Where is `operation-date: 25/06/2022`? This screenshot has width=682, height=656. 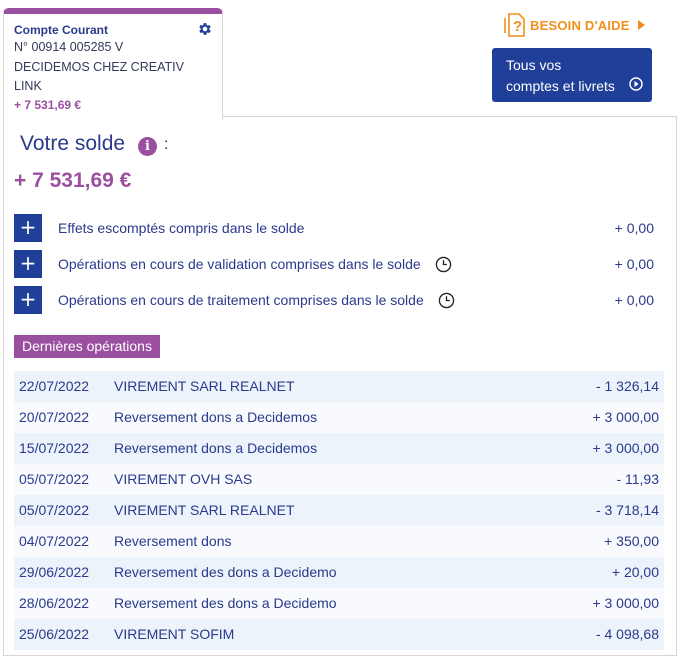
operation-date: 25/06/2022 is located at coordinates (54, 634).